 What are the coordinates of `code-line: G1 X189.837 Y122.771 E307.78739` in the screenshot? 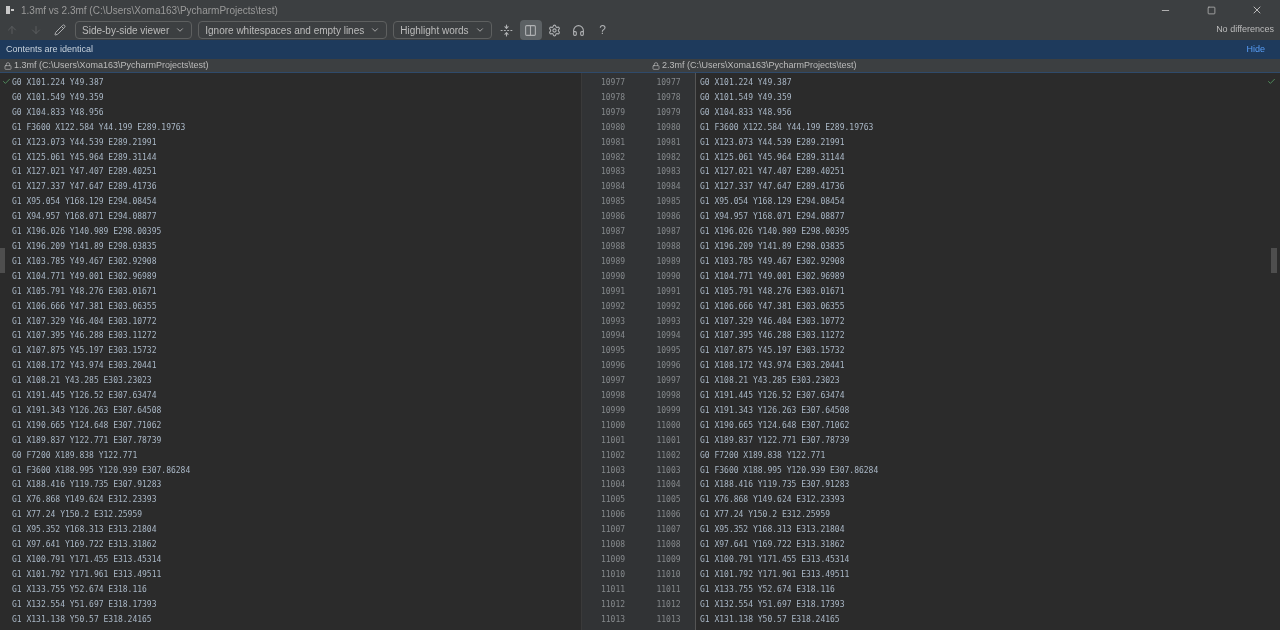 It's located at (87, 440).